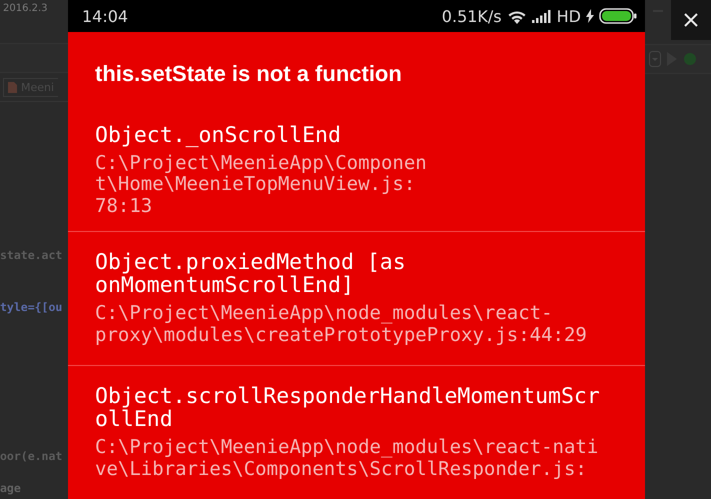  I want to click on frame-file: C:\Project\MeenieApp\node_modules\react-nati ve\Libraries\Components\ScrollResponder.js:, so click(347, 458).